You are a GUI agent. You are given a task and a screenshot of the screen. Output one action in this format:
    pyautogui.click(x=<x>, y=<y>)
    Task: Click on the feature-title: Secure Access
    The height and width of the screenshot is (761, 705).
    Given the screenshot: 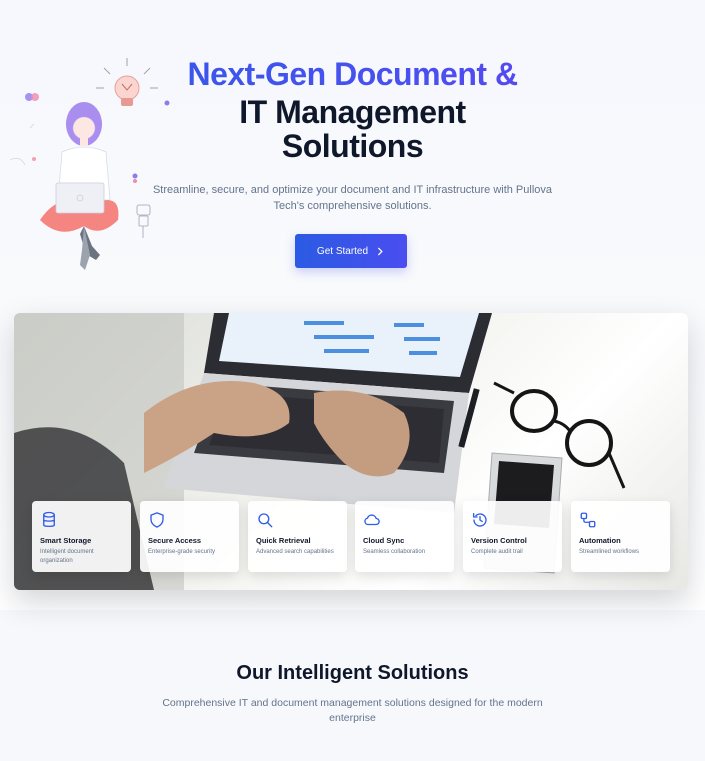 What is the action you would take?
    pyautogui.click(x=175, y=540)
    